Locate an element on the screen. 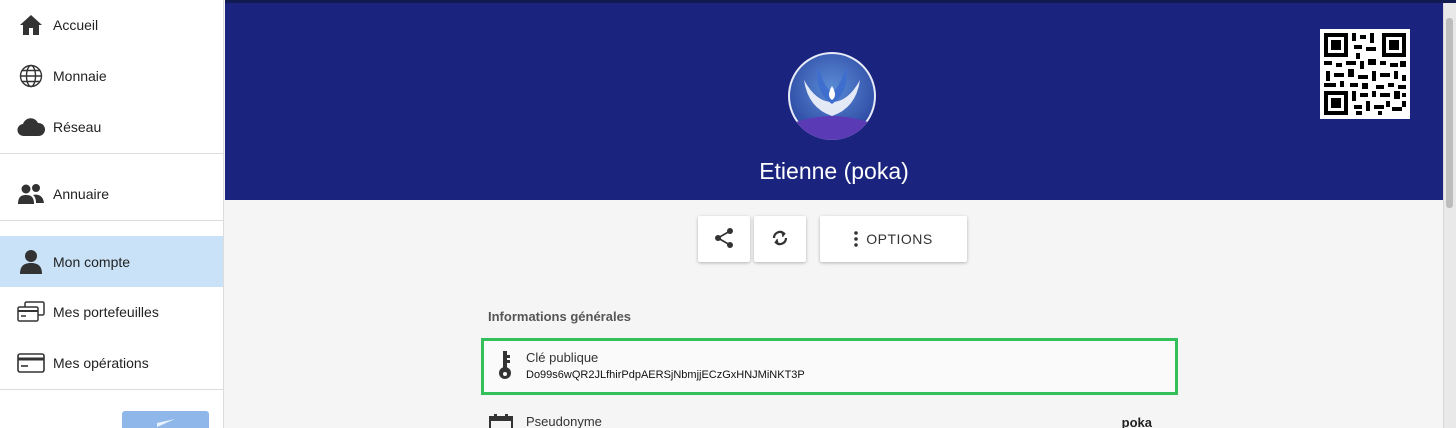 The image size is (1456, 428). sidebar-item-monnaie: Monnaie is located at coordinates (111, 76).